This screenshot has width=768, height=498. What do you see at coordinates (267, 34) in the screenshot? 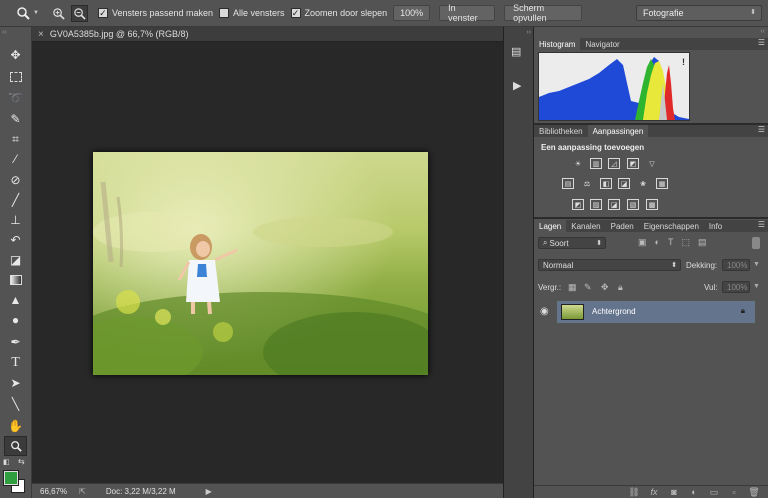
I see `document-tab: × GV0A5385b.jpg @ 66,7% (RGB/8)` at bounding box center [267, 34].